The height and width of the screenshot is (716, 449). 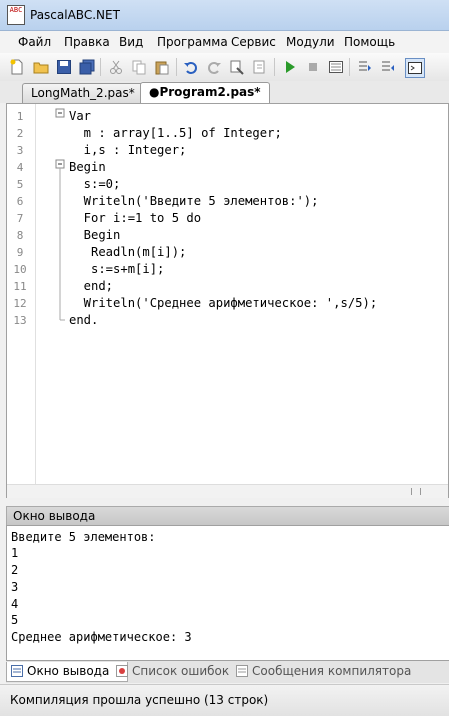 I want to click on code-line: Readln(m[i]);, so click(x=127, y=252).